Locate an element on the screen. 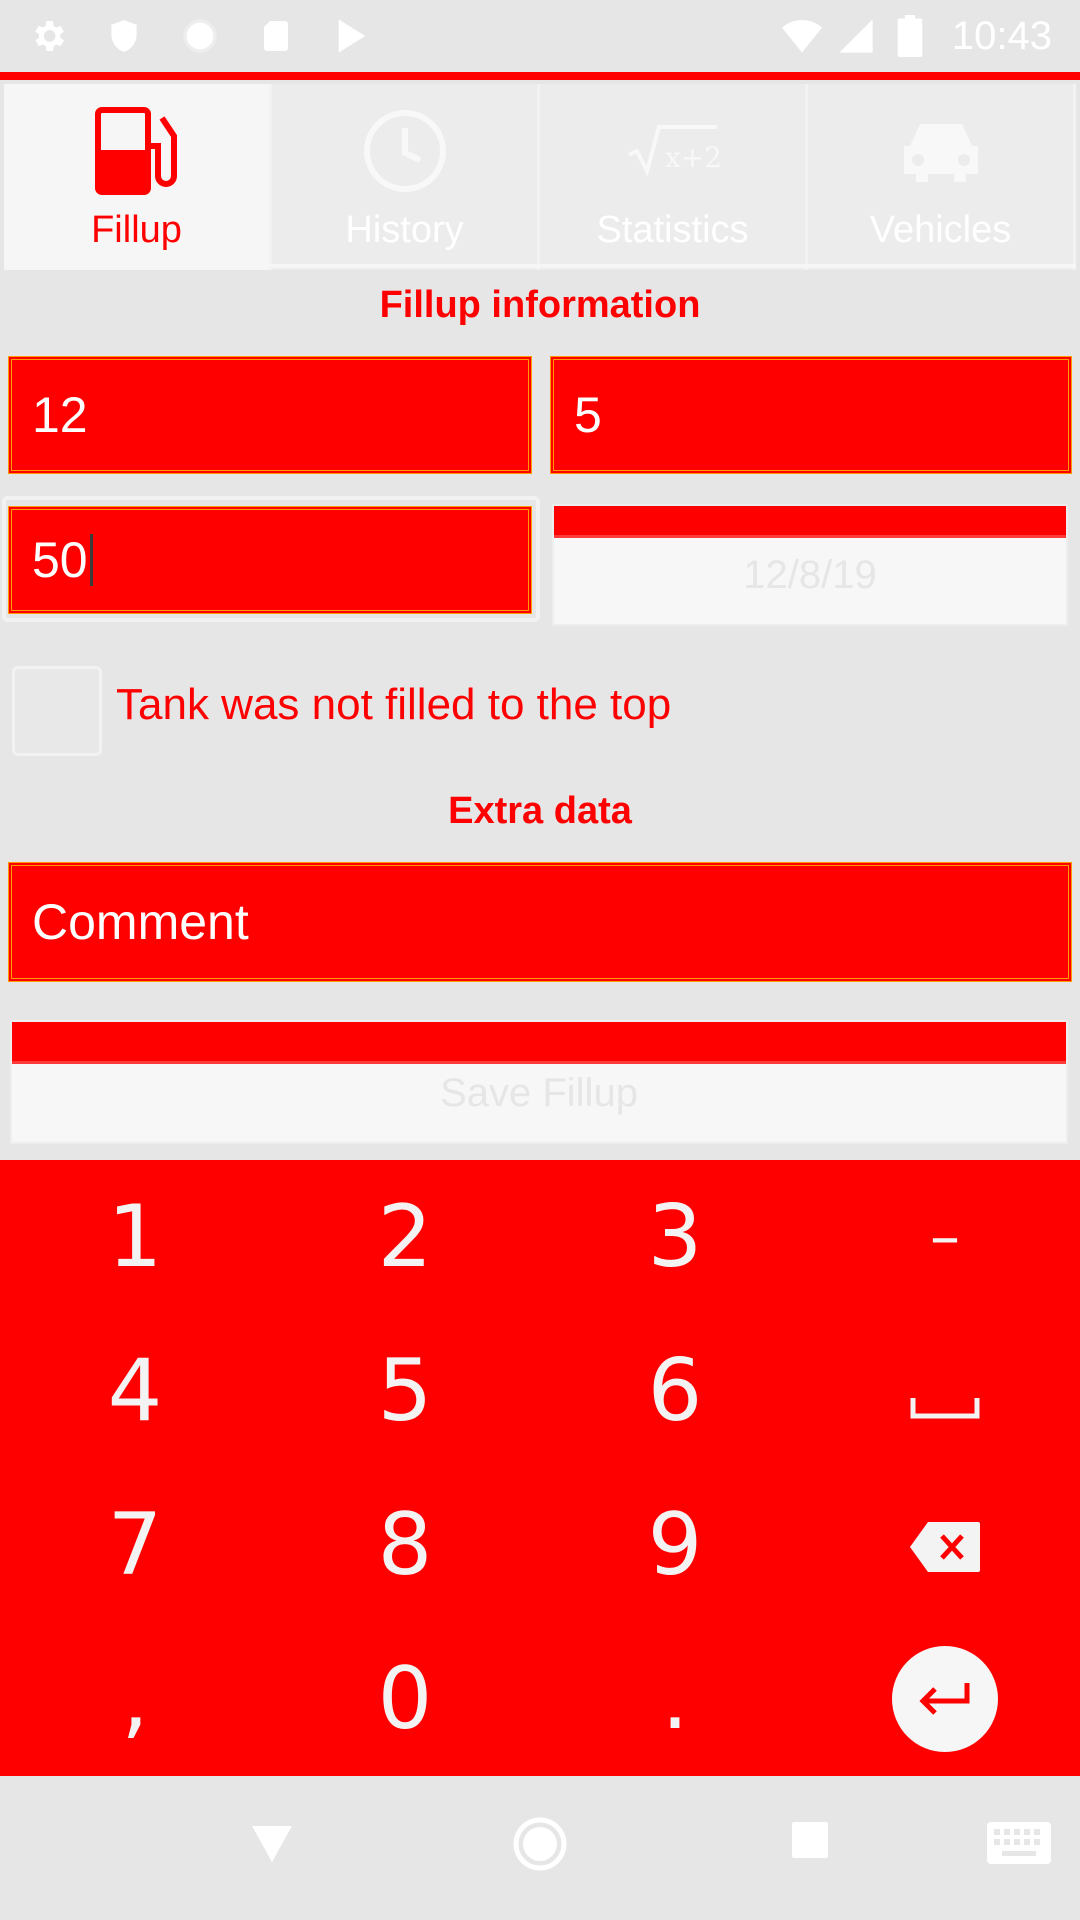  backspace-icon is located at coordinates (945, 1545).